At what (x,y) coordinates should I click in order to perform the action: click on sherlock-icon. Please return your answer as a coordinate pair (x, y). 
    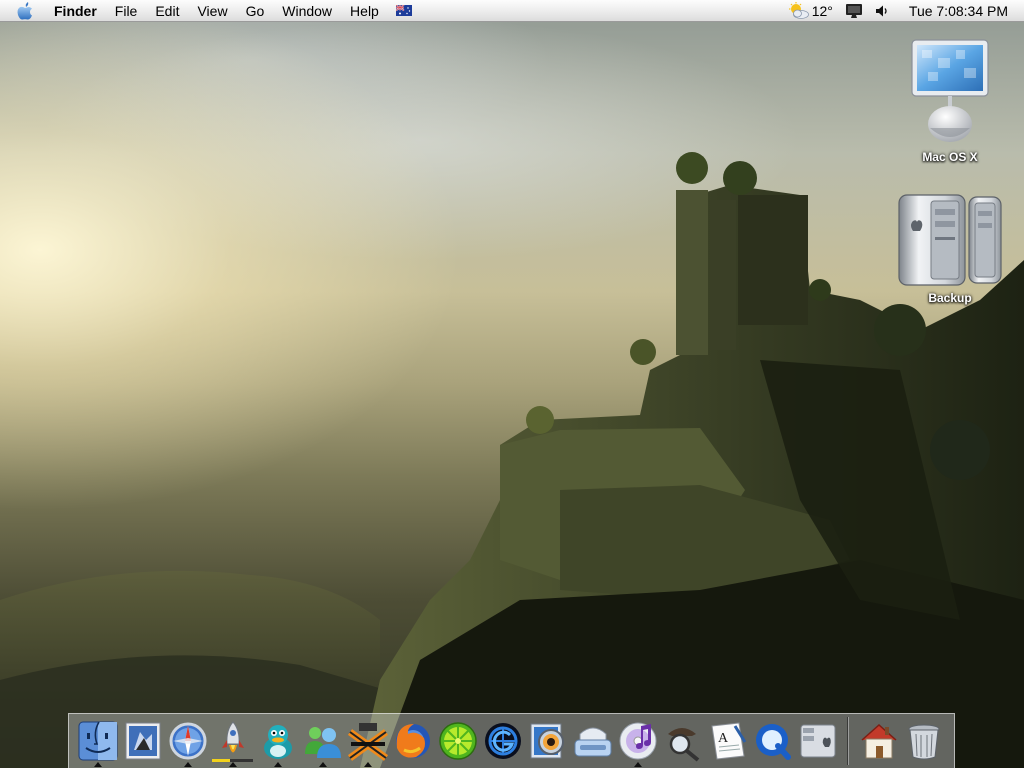
    Looking at the image, I should click on (683, 745).